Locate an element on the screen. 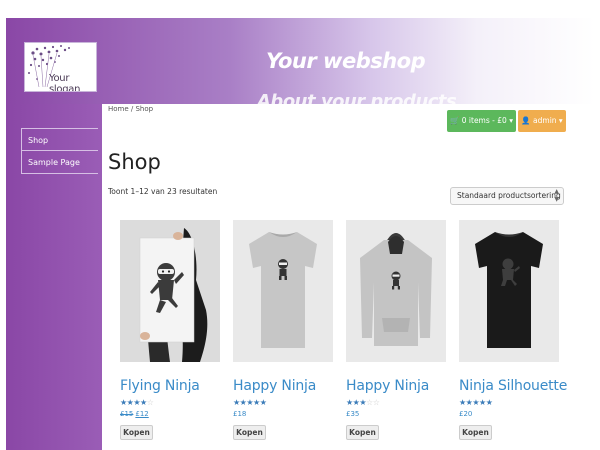  product-price: £18 is located at coordinates (283, 415).